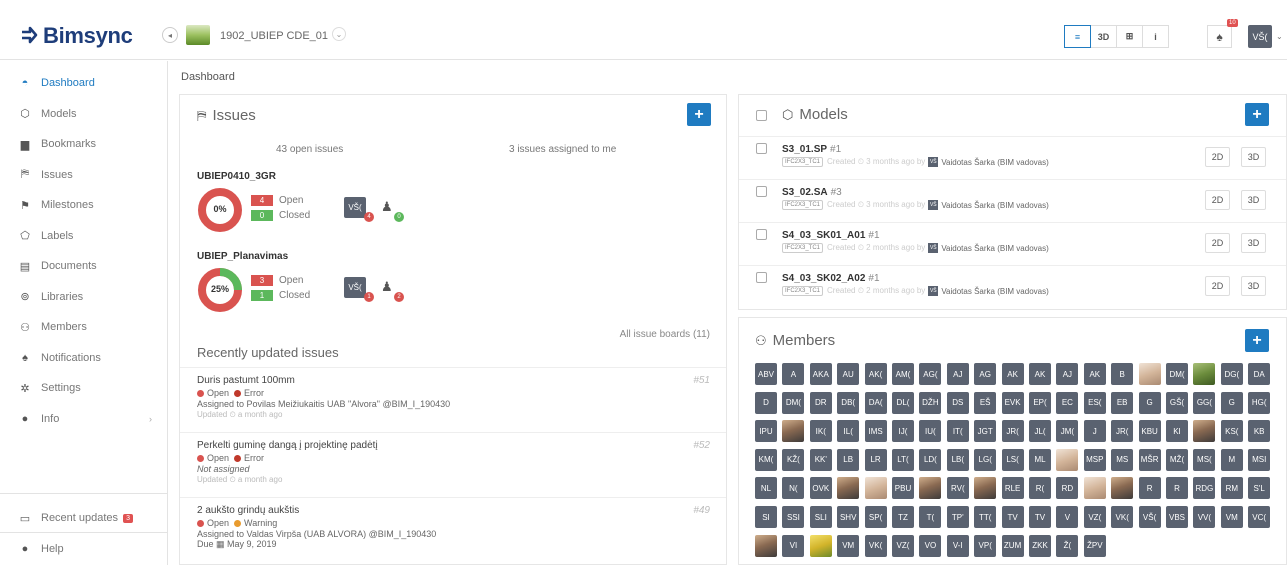  What do you see at coordinates (1204, 517) in the screenshot?
I see `member-avatar: VV(` at bounding box center [1204, 517].